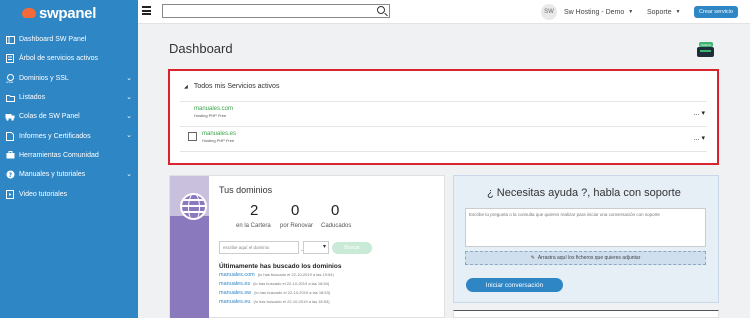  What do you see at coordinates (253, 226) in the screenshot?
I see `stat-label: en la Cartera` at bounding box center [253, 226].